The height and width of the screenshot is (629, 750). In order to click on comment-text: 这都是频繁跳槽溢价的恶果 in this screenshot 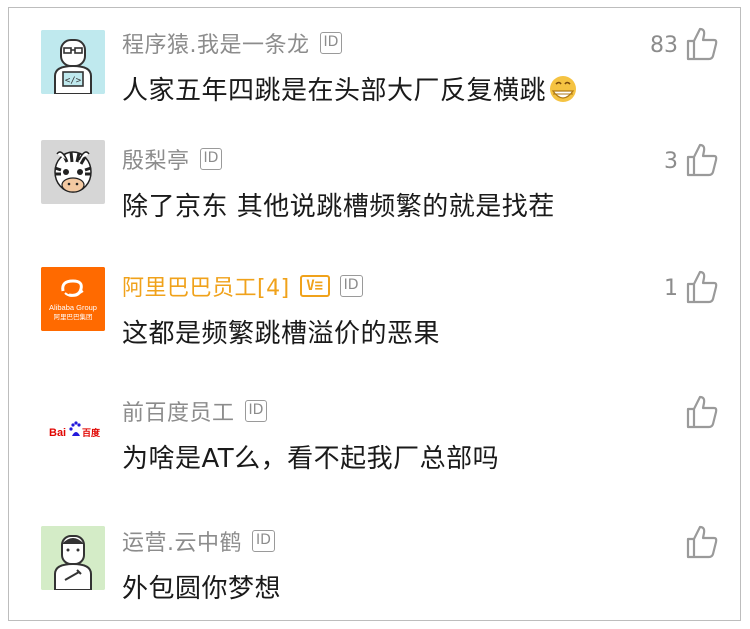, I will do `click(281, 334)`.